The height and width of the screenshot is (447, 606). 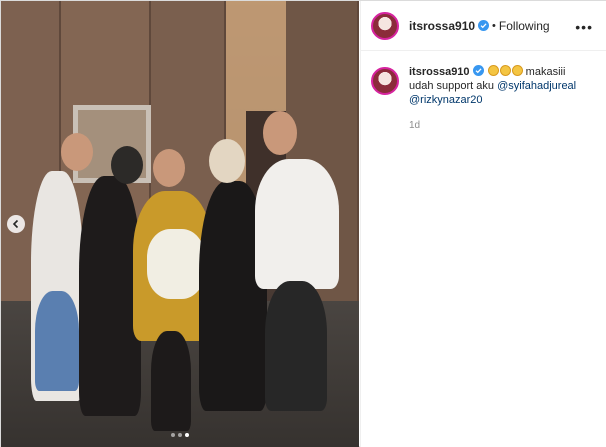 What do you see at coordinates (280, 133) in the screenshot?
I see `person-5-head` at bounding box center [280, 133].